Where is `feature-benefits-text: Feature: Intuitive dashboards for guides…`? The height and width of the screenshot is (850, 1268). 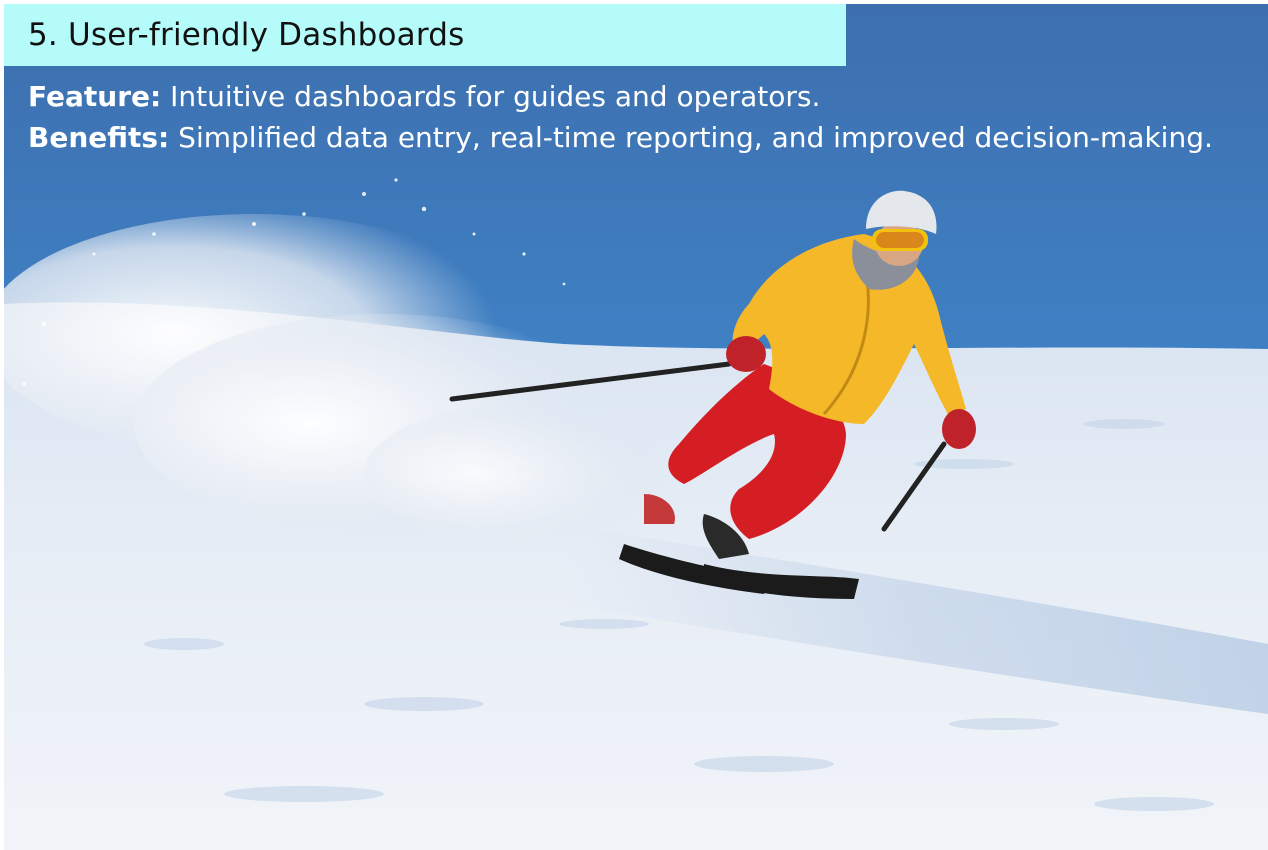 feature-benefits-text: Feature: Intuitive dashboards for guides… is located at coordinates (630, 117).